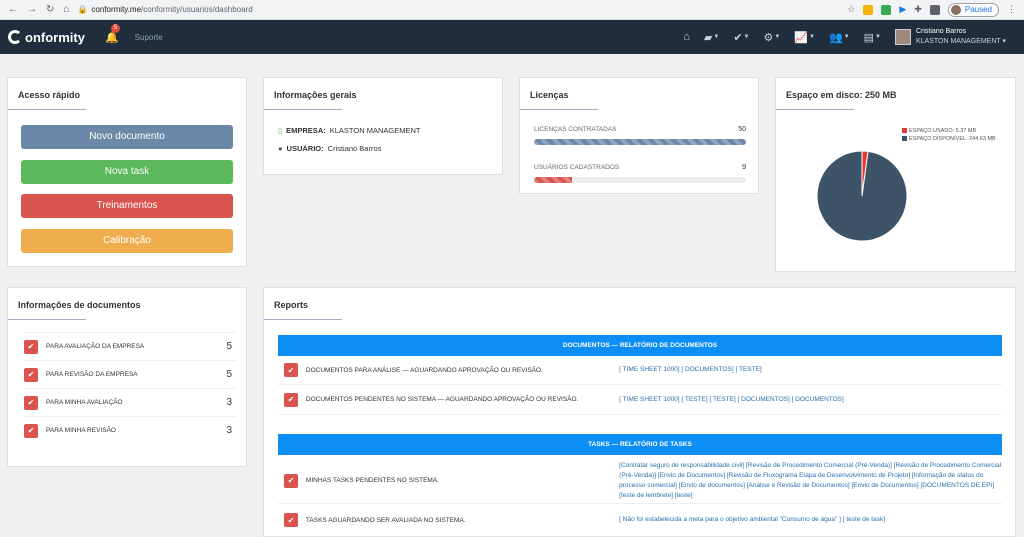  I want to click on brand-name: onformity, so click(55, 37).